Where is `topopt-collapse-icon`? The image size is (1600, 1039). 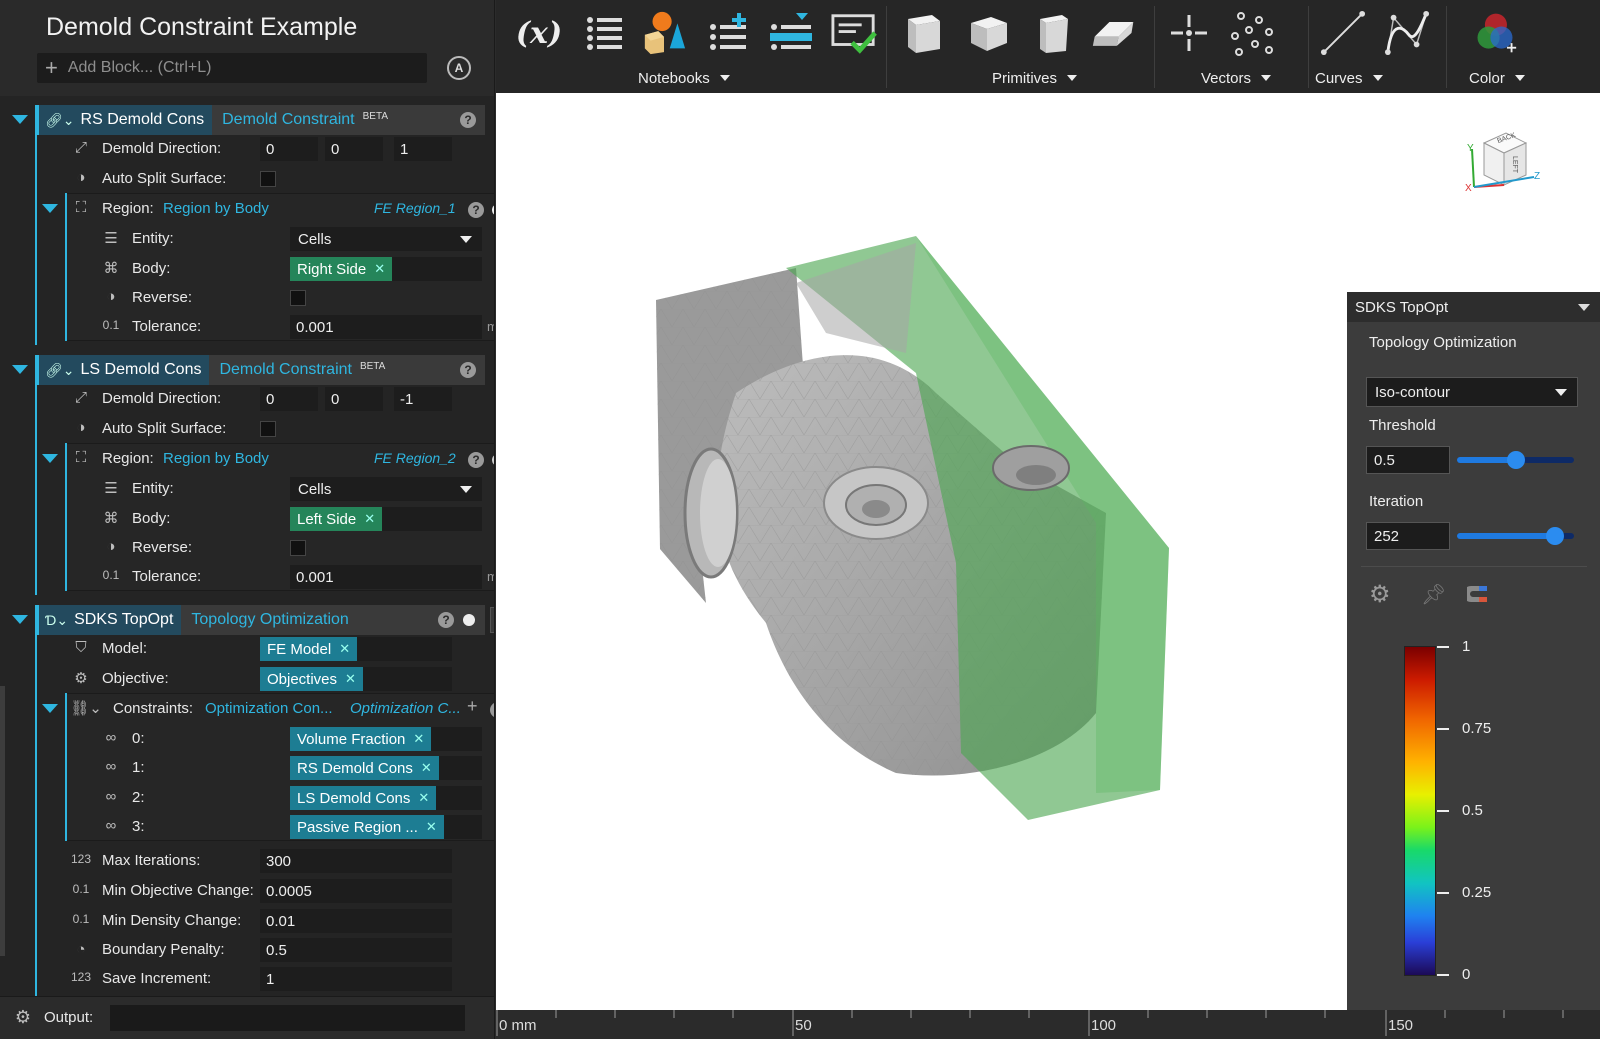
topopt-collapse-icon is located at coordinates (20, 619).